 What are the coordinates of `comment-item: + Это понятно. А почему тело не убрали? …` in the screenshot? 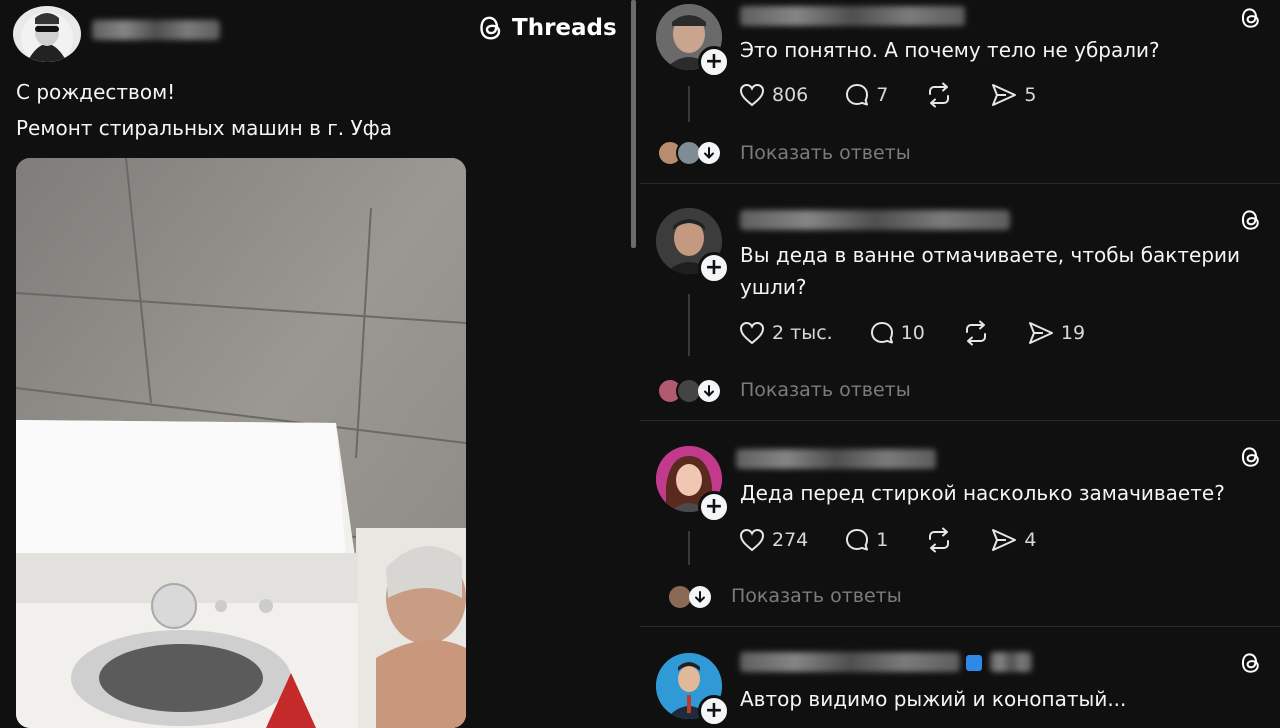 It's located at (960, 92).